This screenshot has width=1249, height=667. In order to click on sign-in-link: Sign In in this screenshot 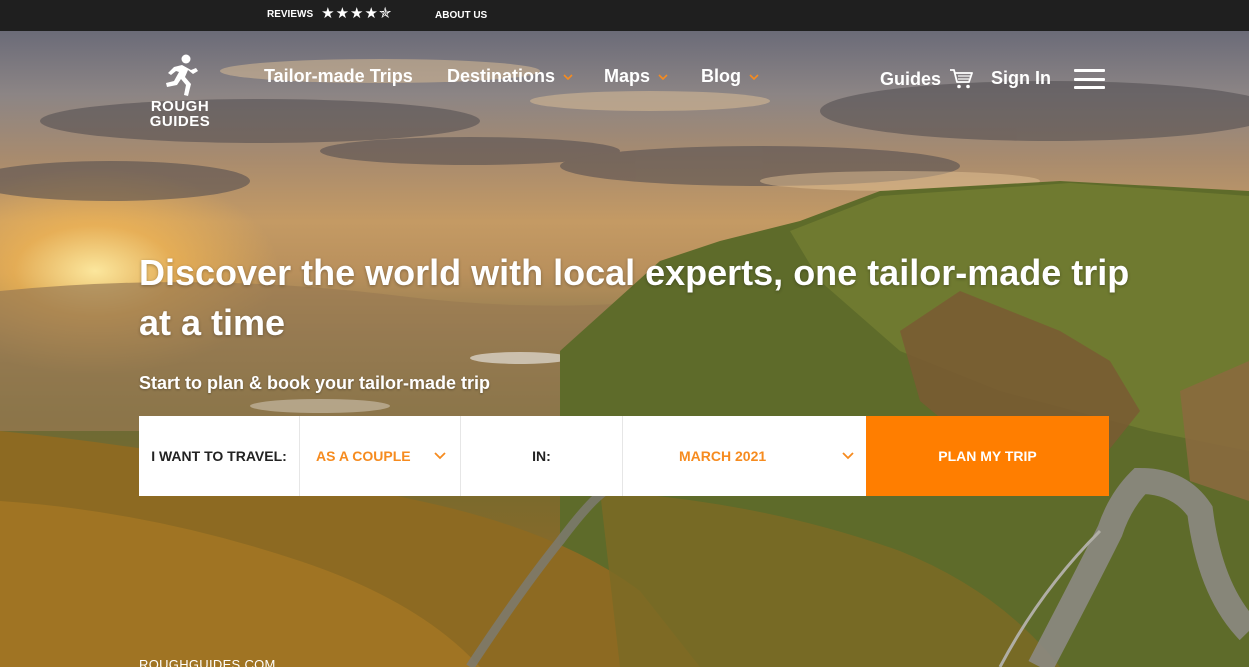, I will do `click(1021, 78)`.